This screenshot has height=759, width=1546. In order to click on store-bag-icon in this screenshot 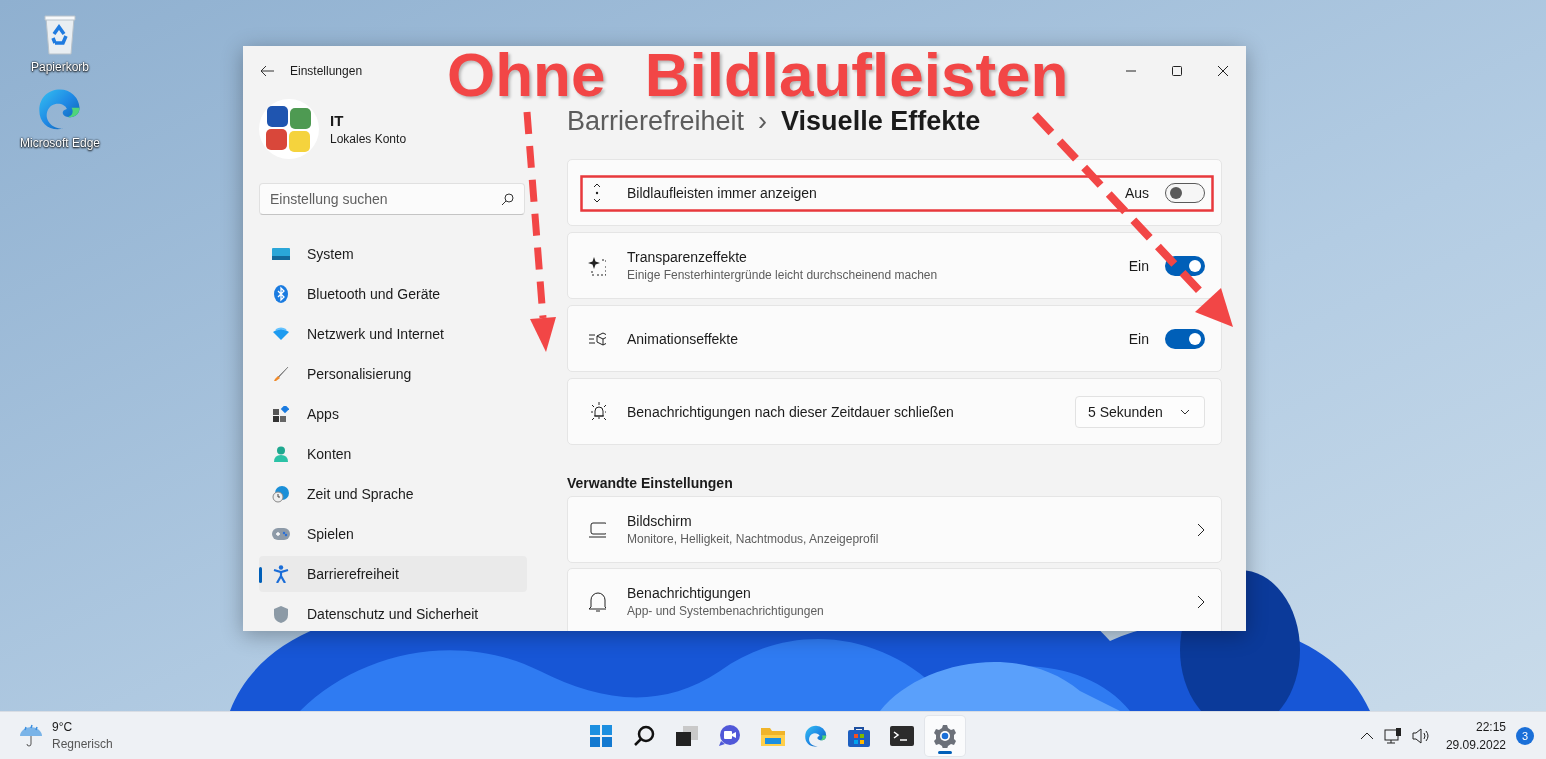, I will do `click(859, 735)`.